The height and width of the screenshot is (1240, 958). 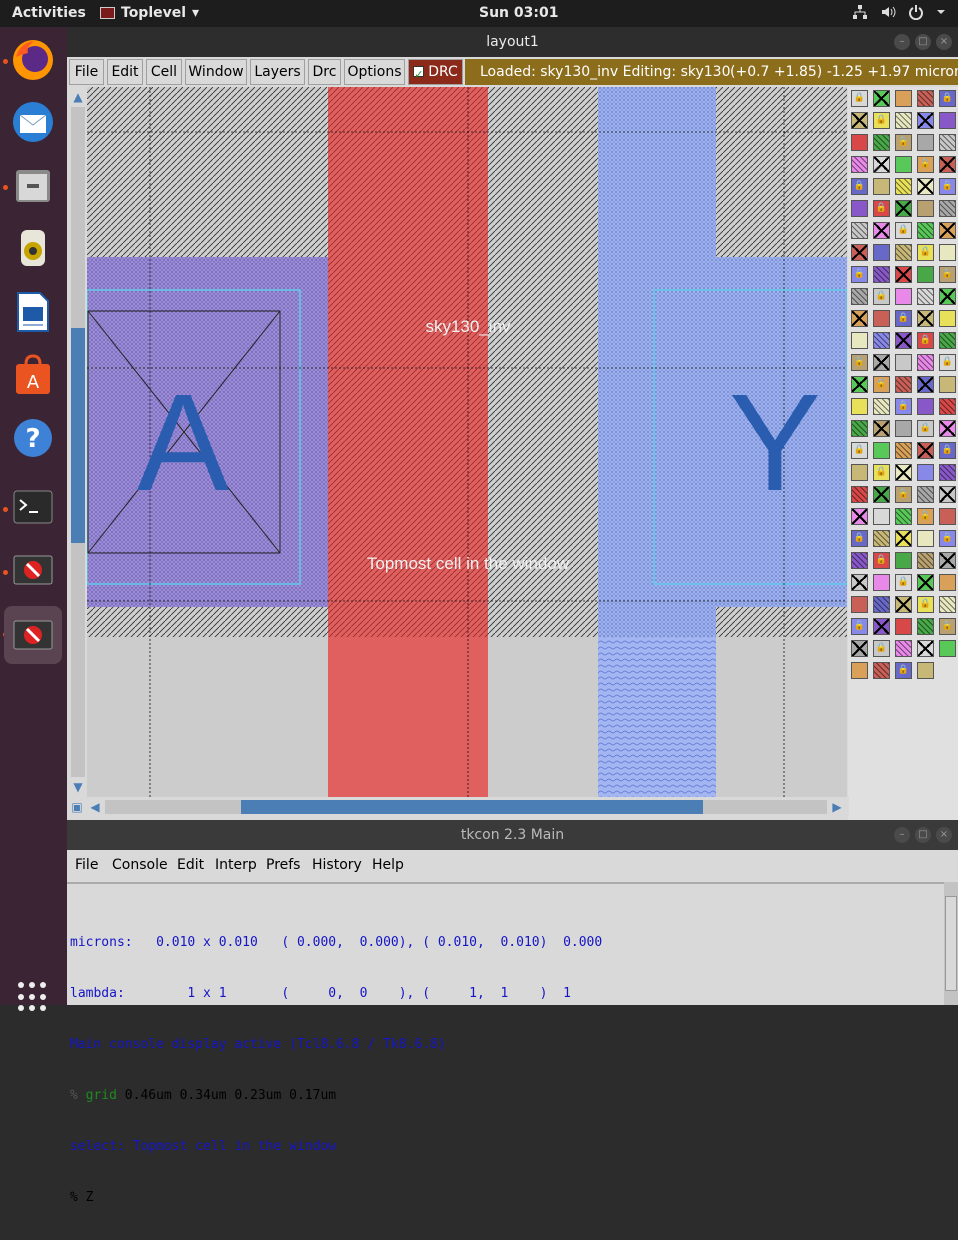 What do you see at coordinates (33, 997) in the screenshot?
I see `show-applications-icon` at bounding box center [33, 997].